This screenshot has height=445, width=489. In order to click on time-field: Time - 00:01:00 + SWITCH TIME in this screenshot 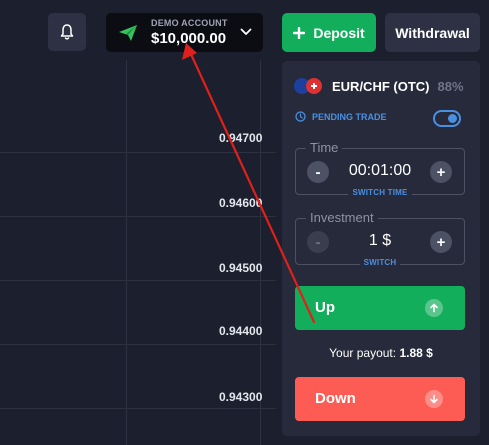, I will do `click(380, 168)`.